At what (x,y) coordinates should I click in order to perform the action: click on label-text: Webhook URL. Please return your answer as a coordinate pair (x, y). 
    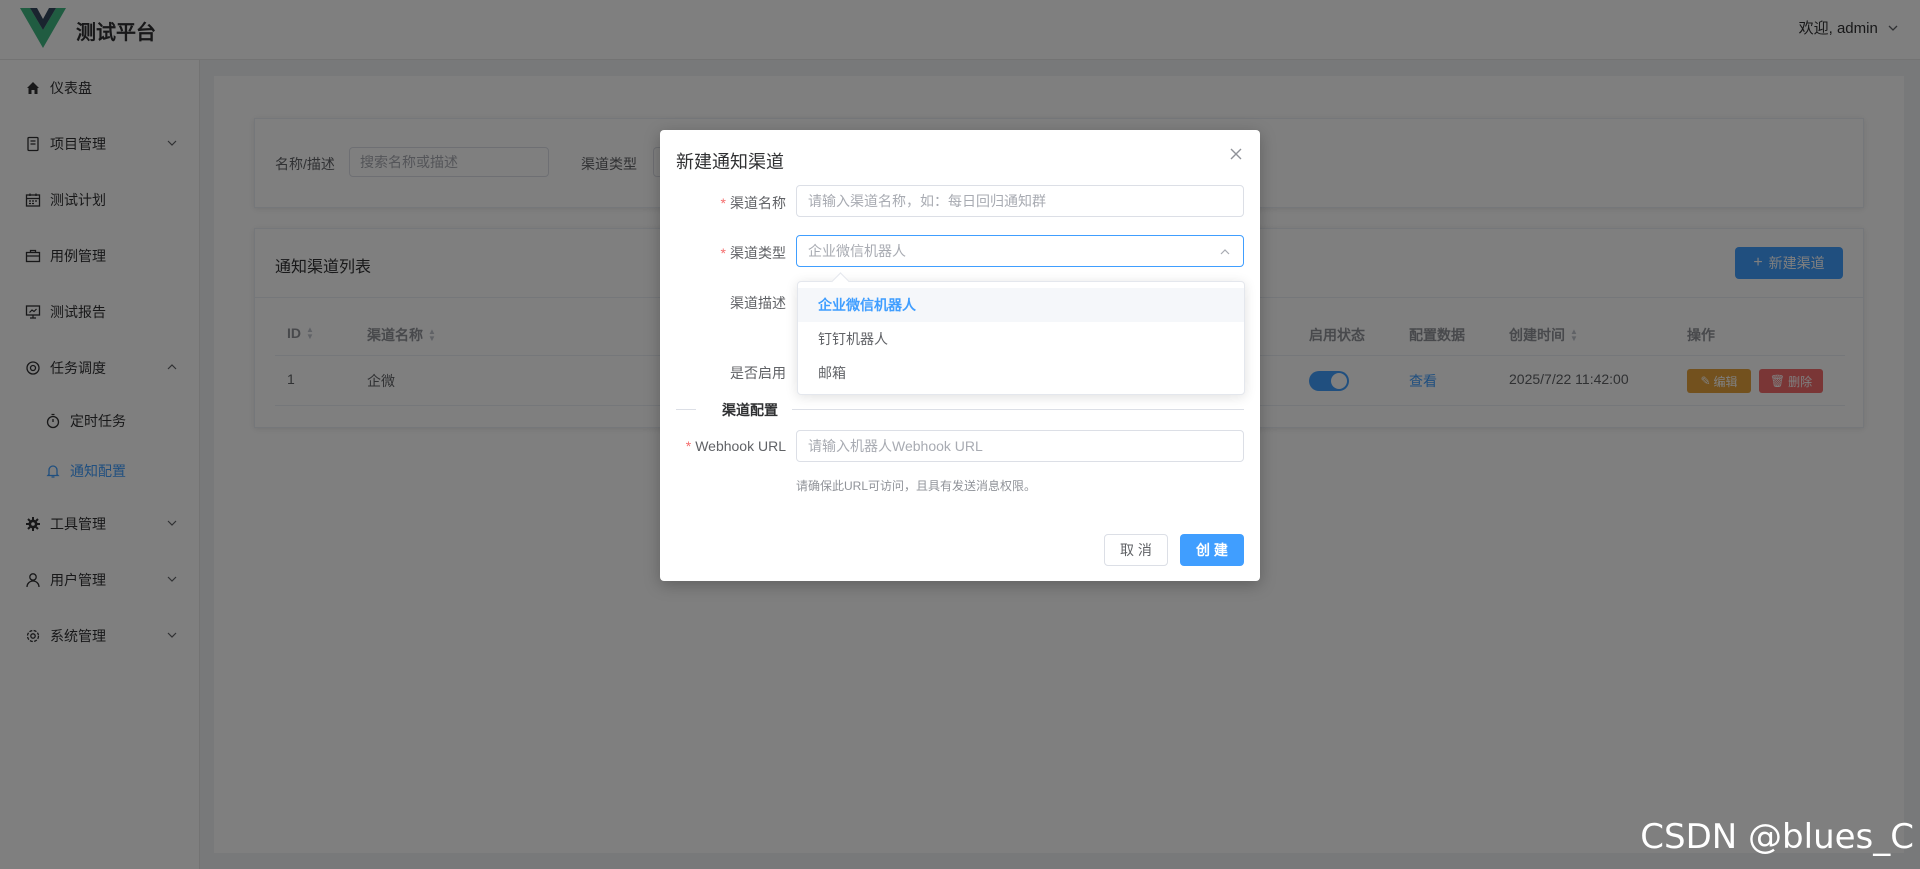
    Looking at the image, I should click on (740, 446).